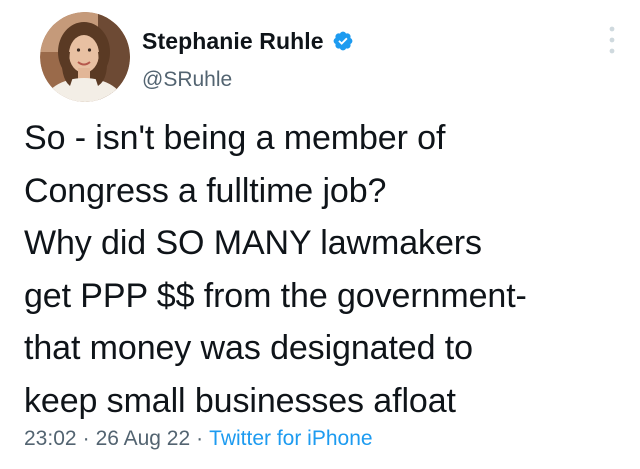  I want to click on avatar-image, so click(85, 57).